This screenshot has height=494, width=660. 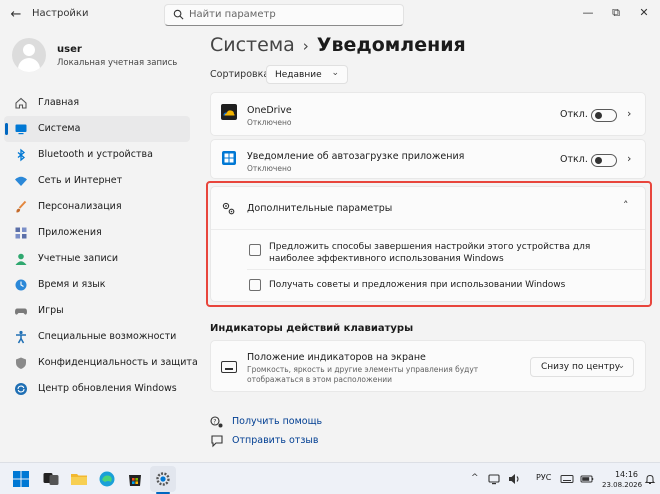 What do you see at coordinates (97, 259) in the screenshot?
I see `sidebar-item-accounts: Учетные записи` at bounding box center [97, 259].